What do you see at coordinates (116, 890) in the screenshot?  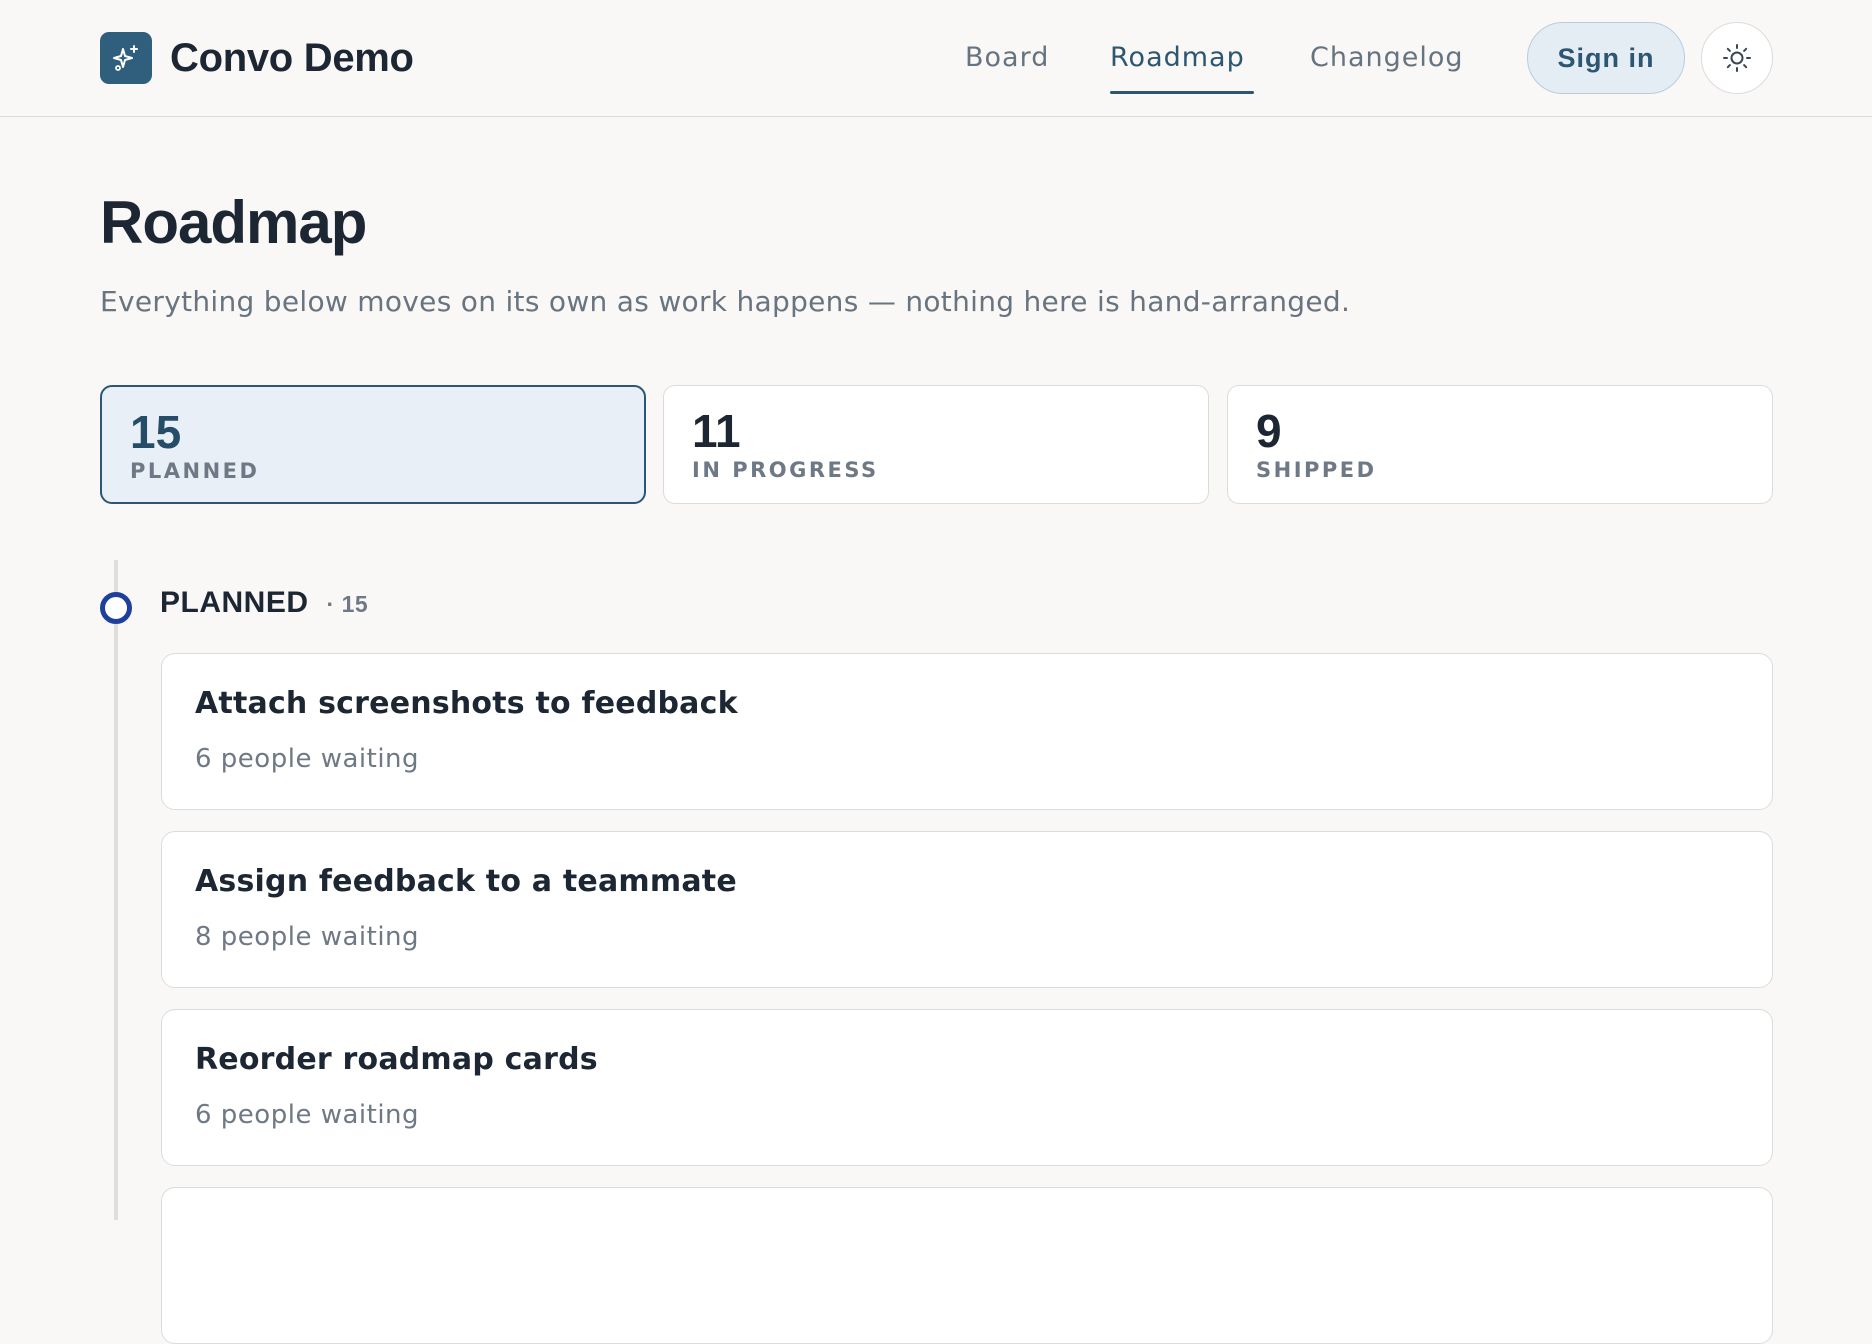 I see `timeline-line` at bounding box center [116, 890].